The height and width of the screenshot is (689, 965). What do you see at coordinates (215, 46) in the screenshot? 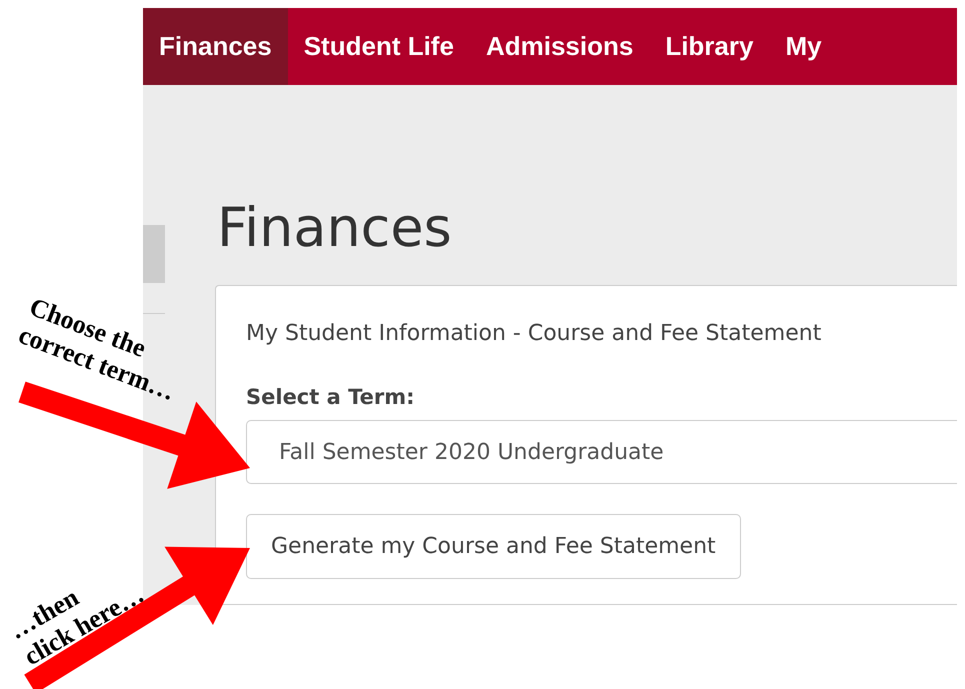
I see `nav-tab: Finances` at bounding box center [215, 46].